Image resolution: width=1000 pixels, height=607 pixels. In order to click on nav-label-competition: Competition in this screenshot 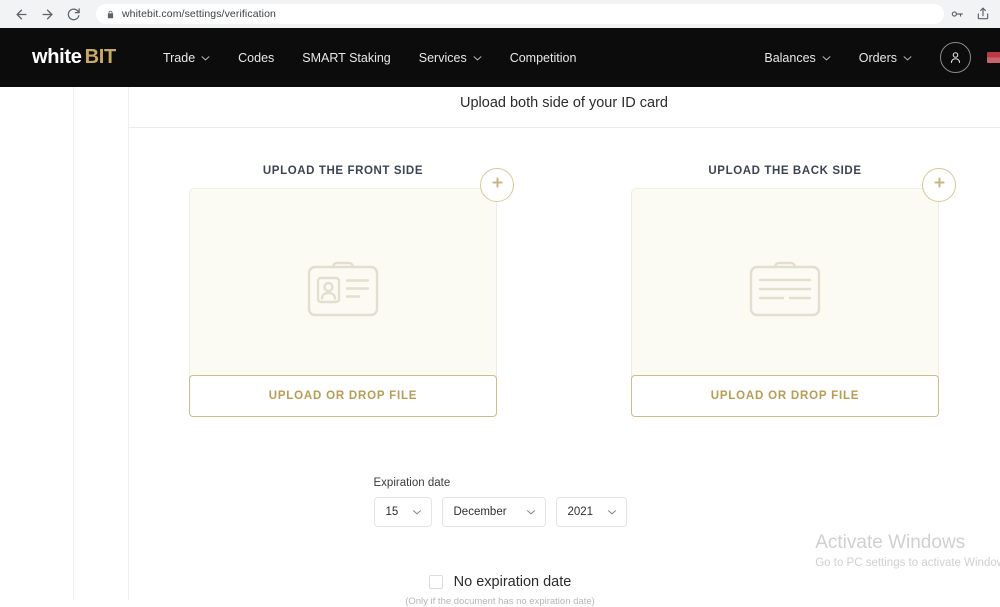, I will do `click(543, 57)`.